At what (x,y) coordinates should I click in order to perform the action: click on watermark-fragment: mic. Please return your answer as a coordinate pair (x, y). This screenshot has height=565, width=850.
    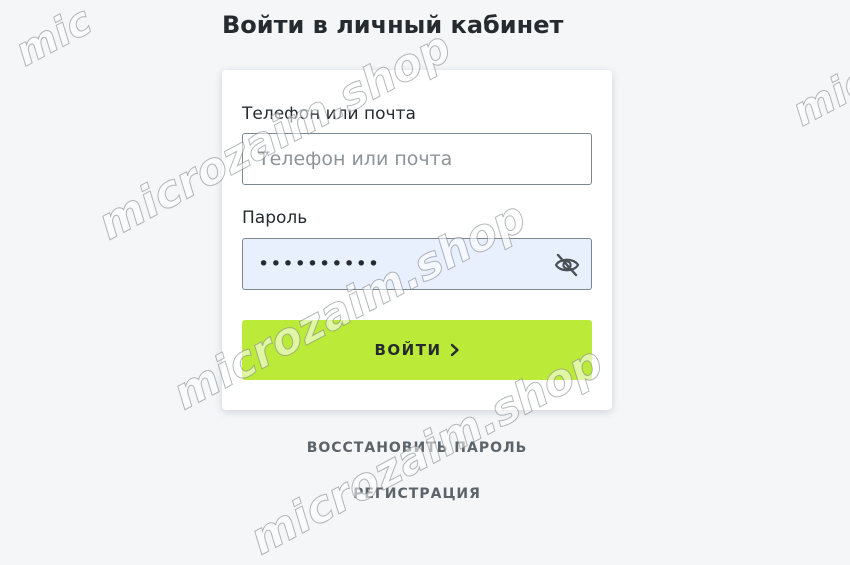
    Looking at the image, I should click on (53, 38).